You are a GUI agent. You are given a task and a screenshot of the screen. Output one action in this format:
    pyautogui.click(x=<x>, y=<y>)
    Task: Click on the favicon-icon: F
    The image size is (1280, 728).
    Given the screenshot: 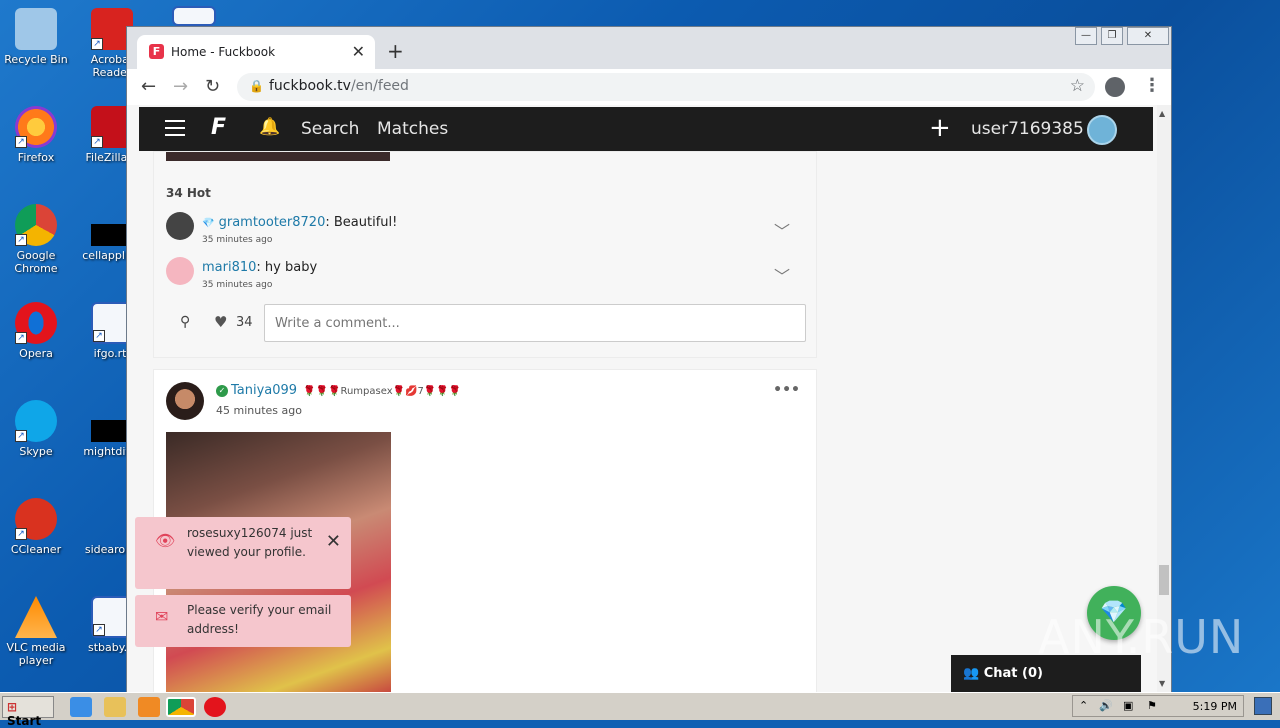 What is the action you would take?
    pyautogui.click(x=156, y=51)
    